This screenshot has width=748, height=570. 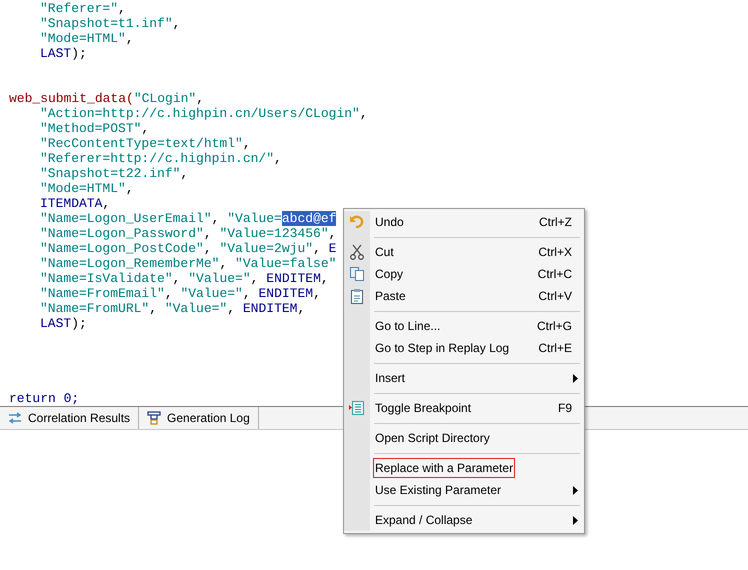 I want to click on menu-item: Open Script Directory, so click(x=432, y=438).